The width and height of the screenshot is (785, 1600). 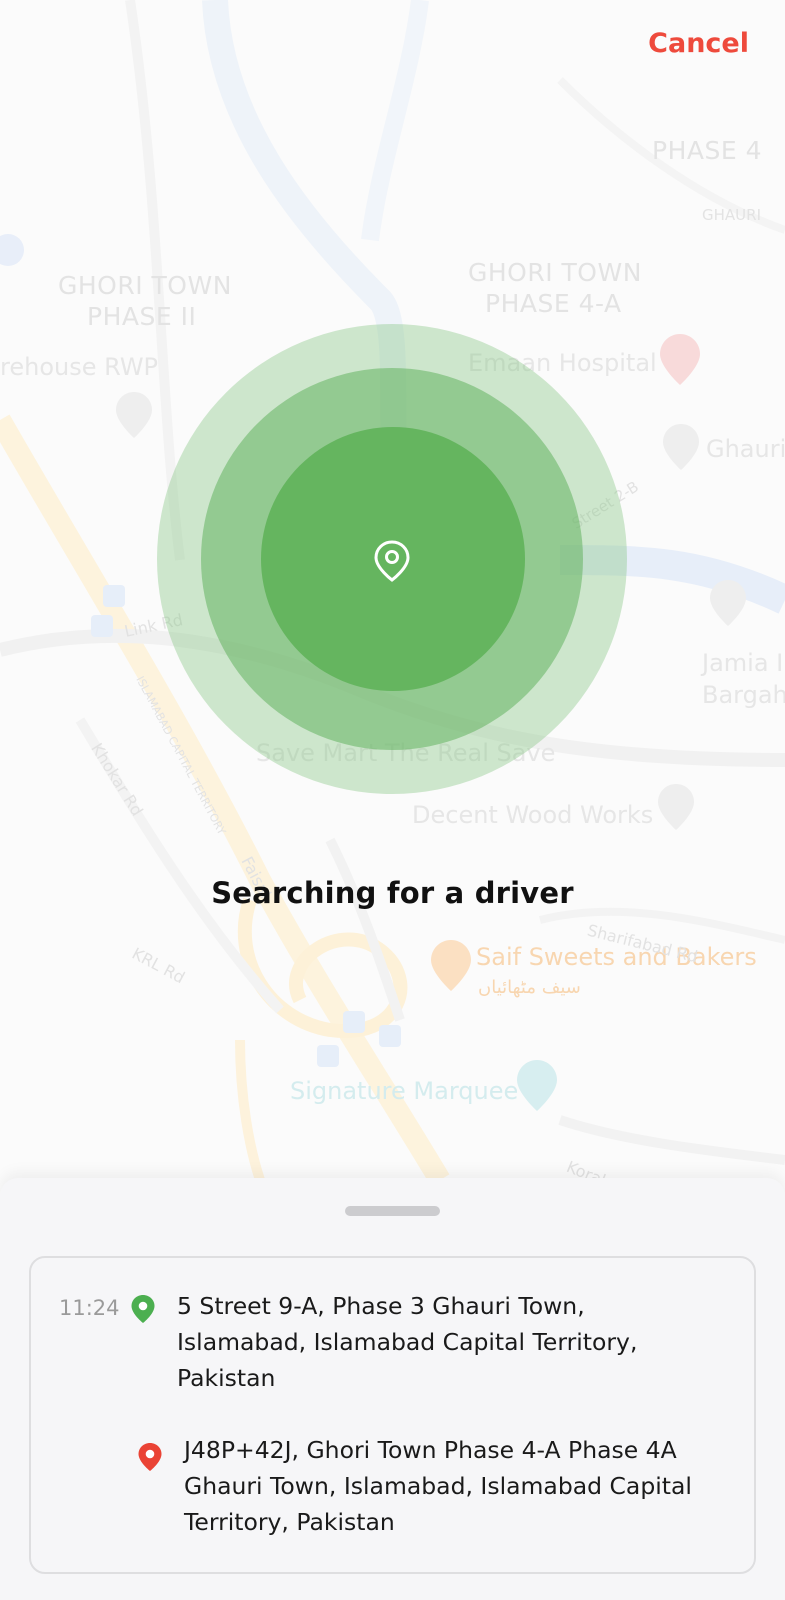 I want to click on map-label-ghauri-top: GHAURI, so click(x=731, y=215).